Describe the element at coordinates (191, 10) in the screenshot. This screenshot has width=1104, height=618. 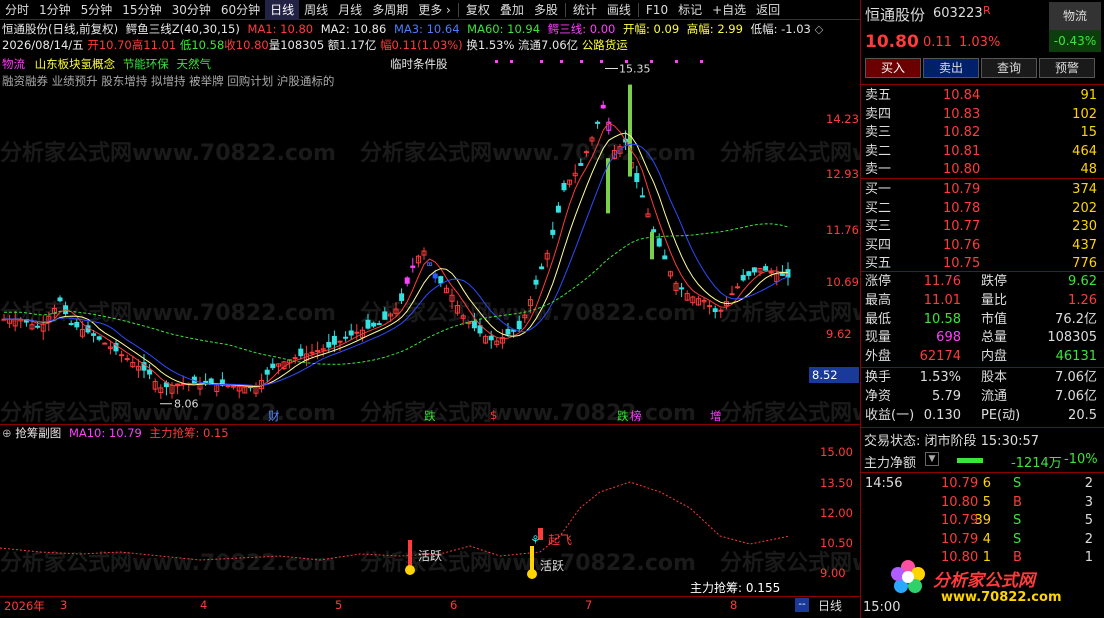
I see `toolbar-item: 30分钟` at that location.